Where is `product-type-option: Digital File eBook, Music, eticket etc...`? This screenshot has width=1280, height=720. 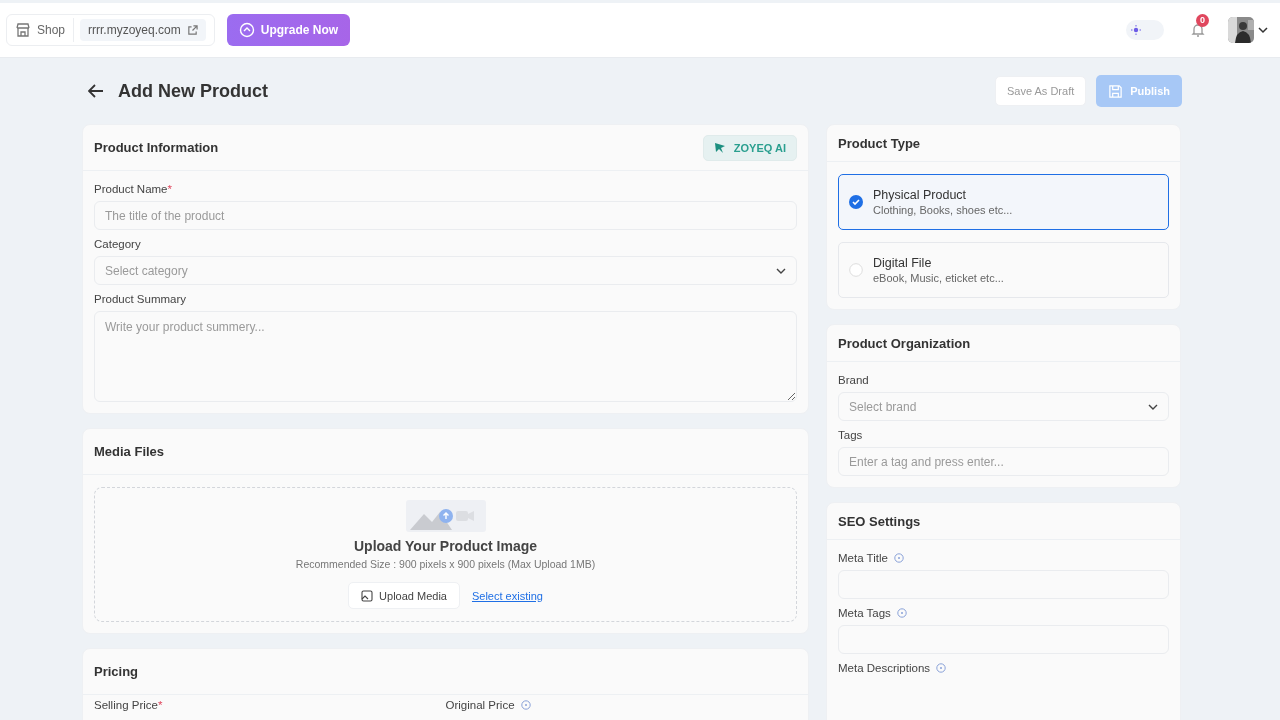 product-type-option: Digital File eBook, Music, eticket etc... is located at coordinates (1003, 270).